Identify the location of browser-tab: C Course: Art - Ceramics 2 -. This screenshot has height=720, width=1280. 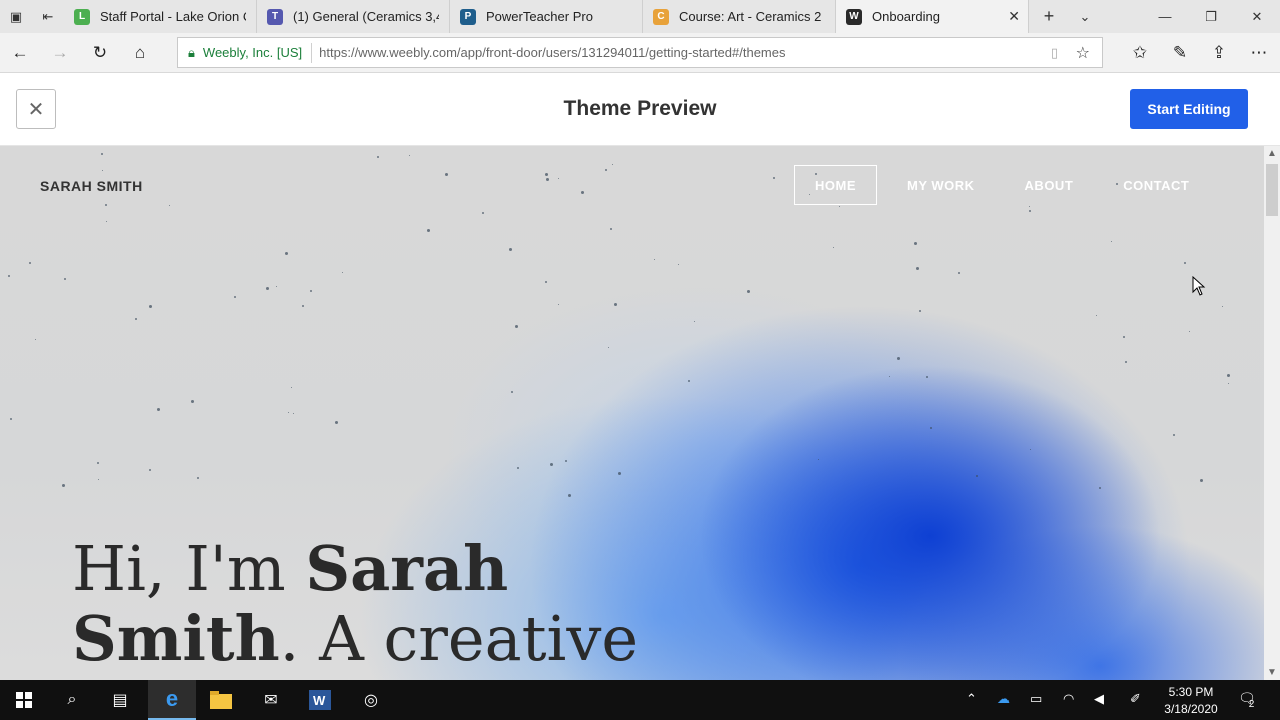
(739, 16).